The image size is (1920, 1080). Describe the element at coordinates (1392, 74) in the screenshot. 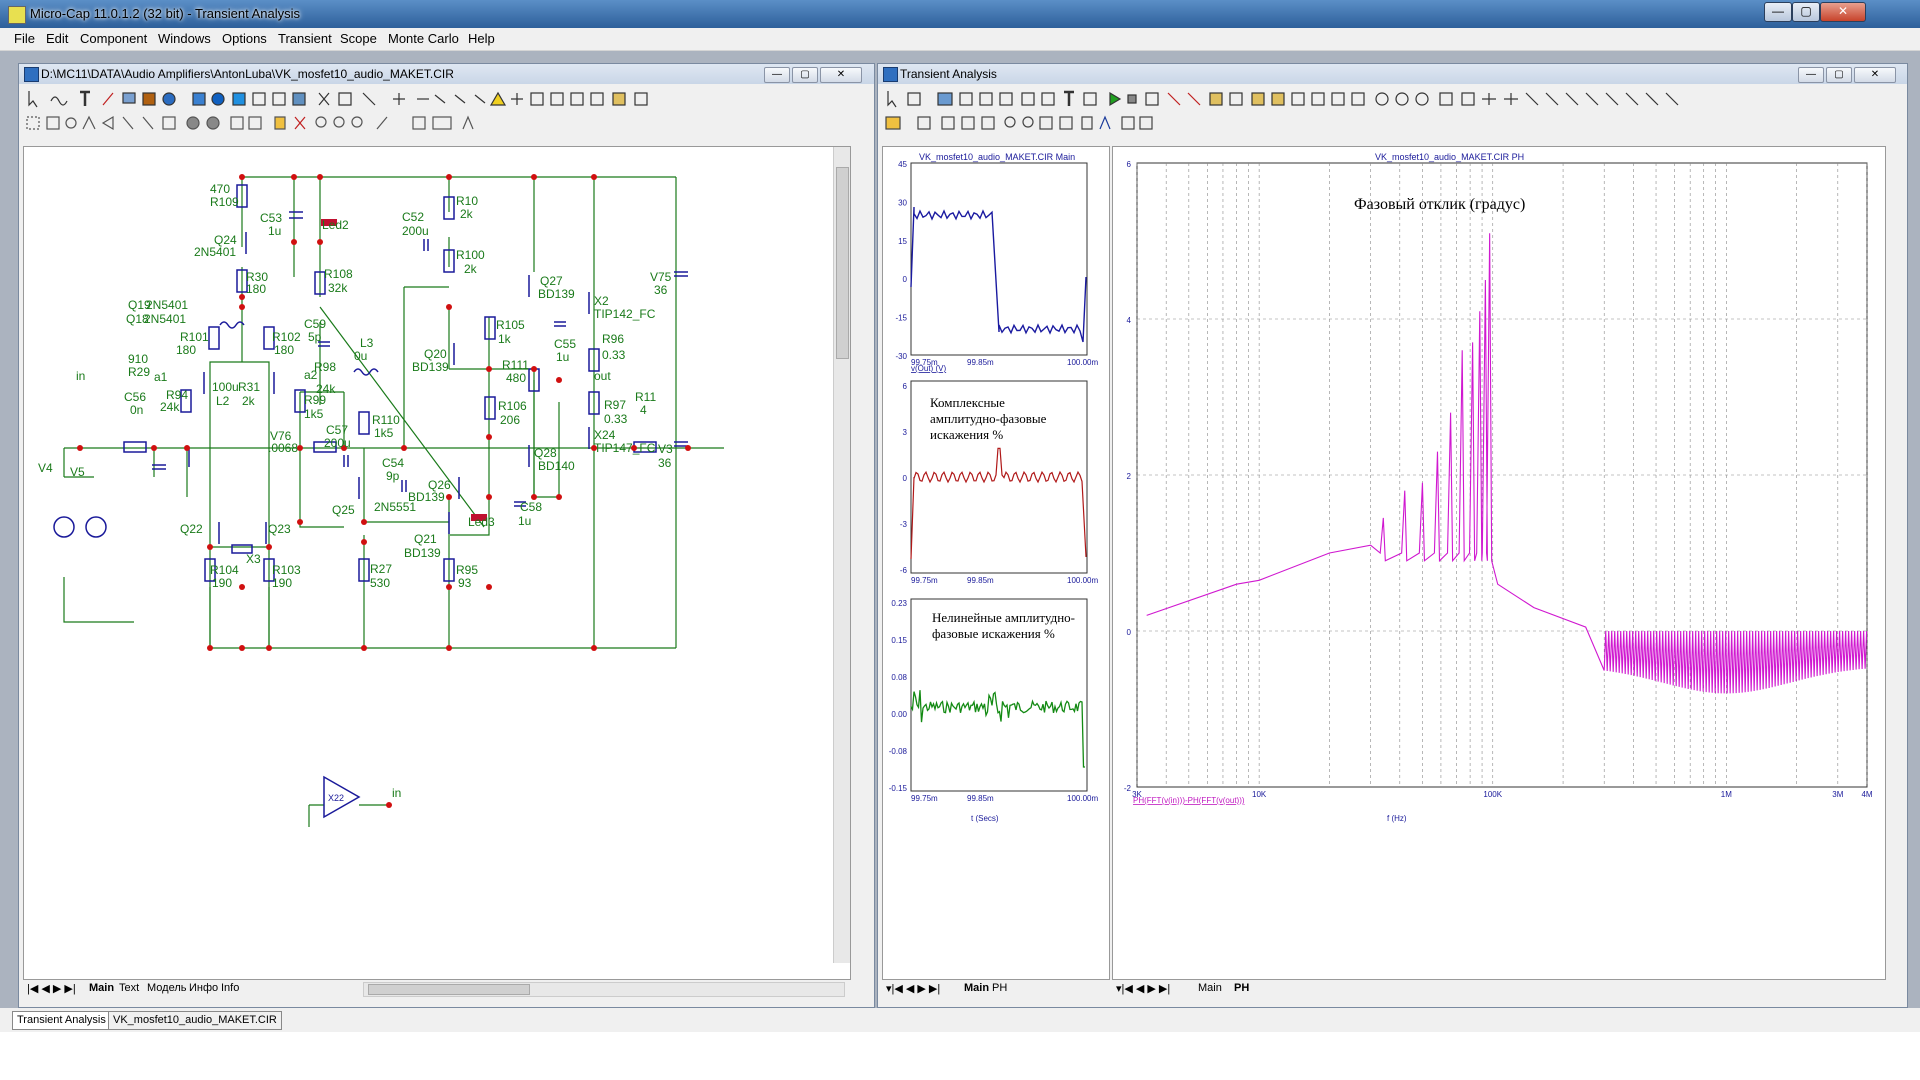

I see `transient-title-bar: Transient Analysis — ▢ ✕` at that location.